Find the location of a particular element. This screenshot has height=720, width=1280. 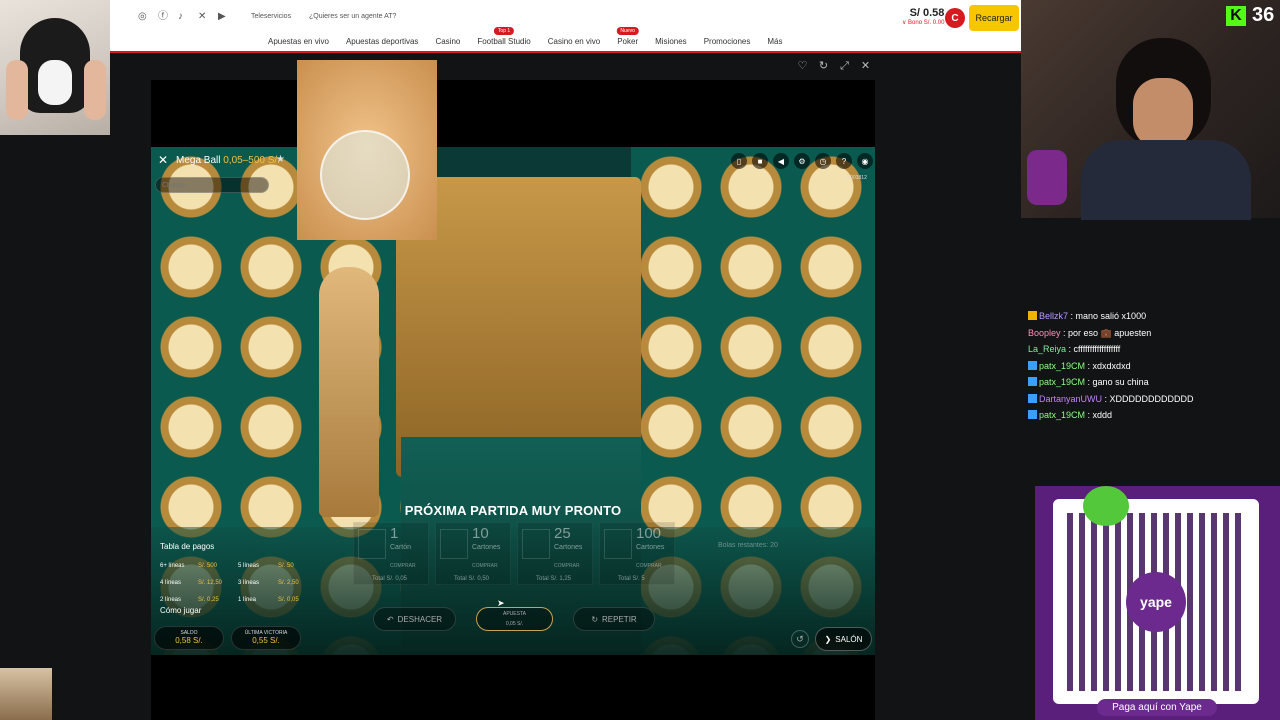

paytable-cell: S/. 12,50 is located at coordinates (210, 583).